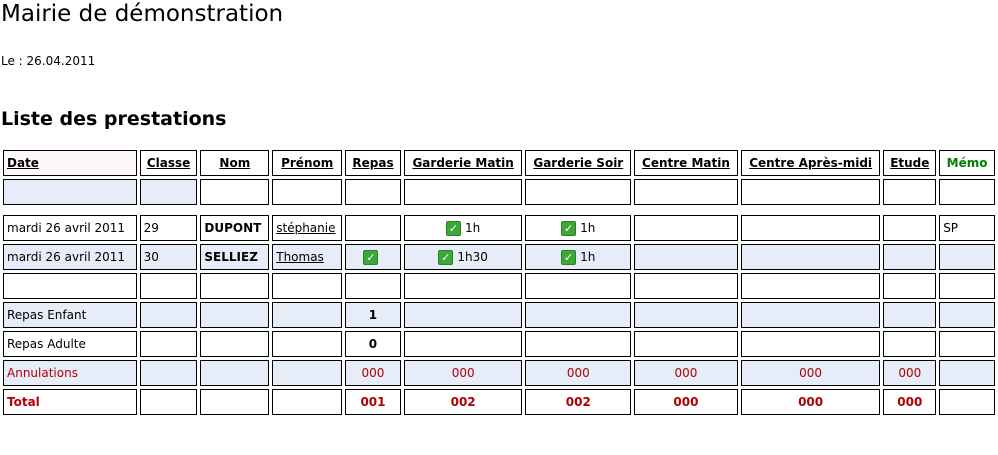 The image size is (998, 455). I want to click on annulations-label: Annulations, so click(70, 373).